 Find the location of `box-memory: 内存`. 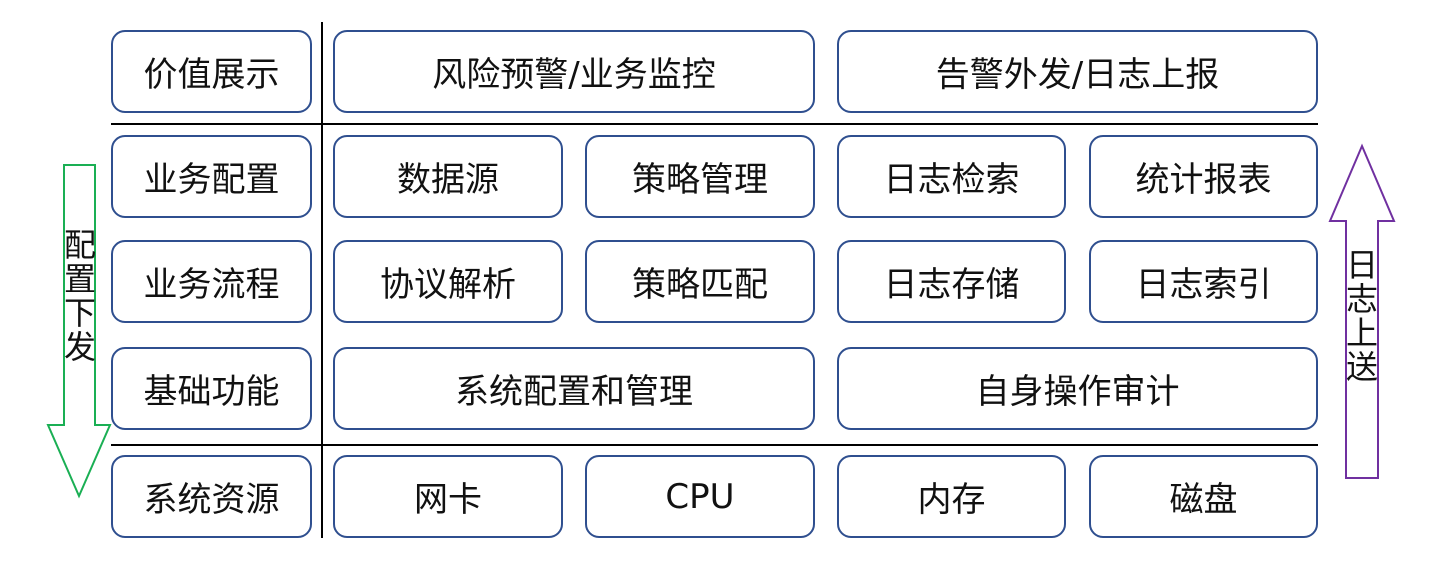

box-memory: 内存 is located at coordinates (951, 496).